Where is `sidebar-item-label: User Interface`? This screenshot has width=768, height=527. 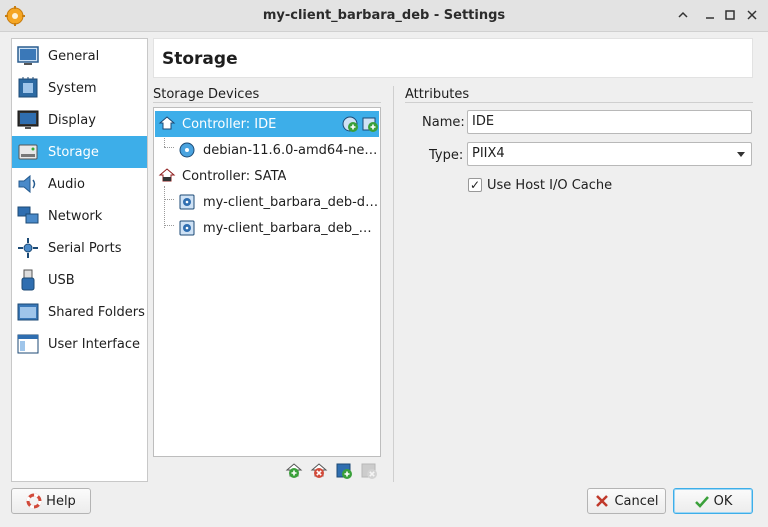
sidebar-item-label: User Interface is located at coordinates (94, 344).